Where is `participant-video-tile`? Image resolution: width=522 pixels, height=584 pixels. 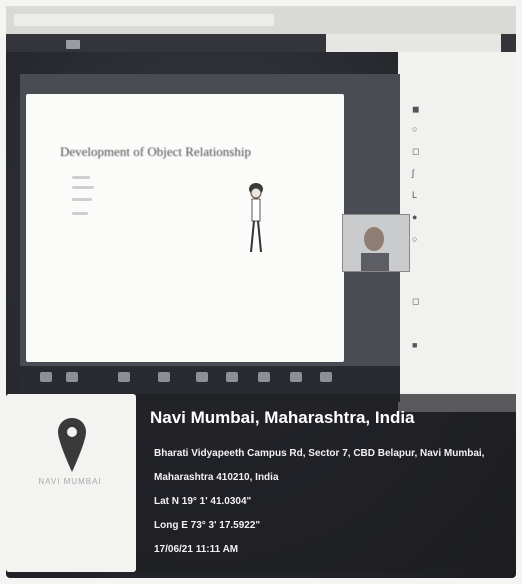 participant-video-tile is located at coordinates (376, 243).